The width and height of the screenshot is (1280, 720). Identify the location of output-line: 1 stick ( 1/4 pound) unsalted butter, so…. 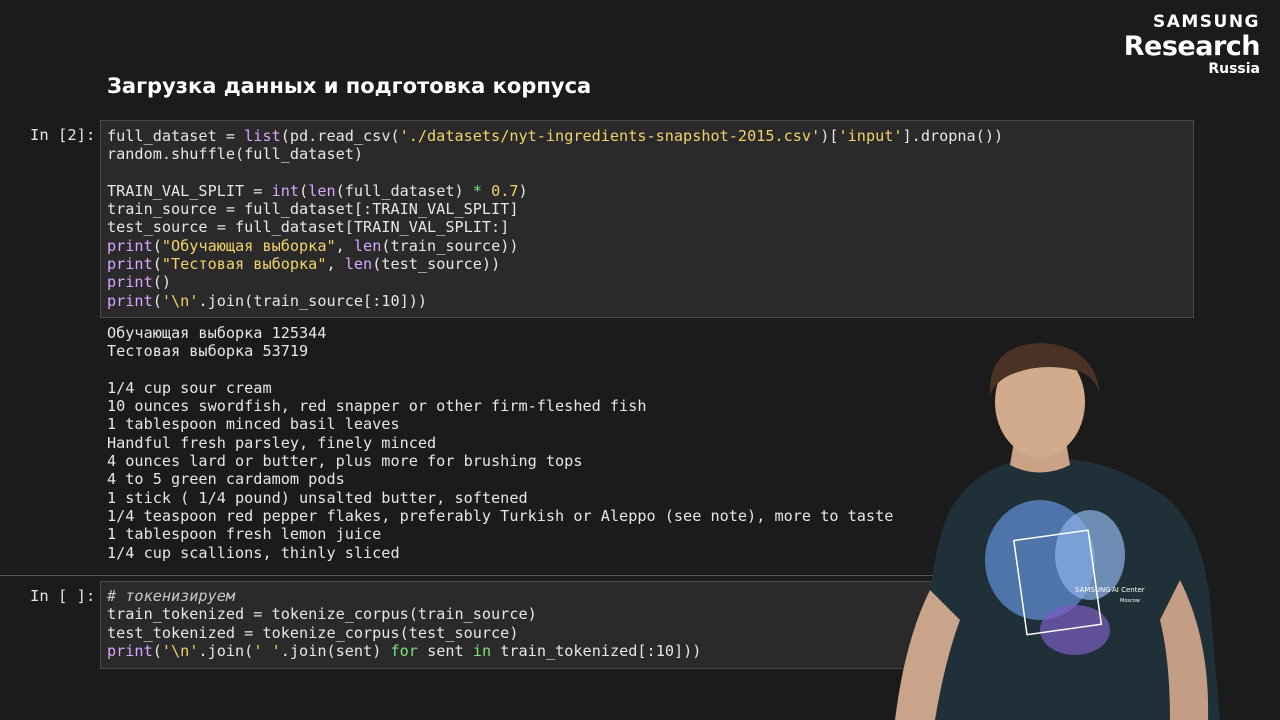
(317, 497).